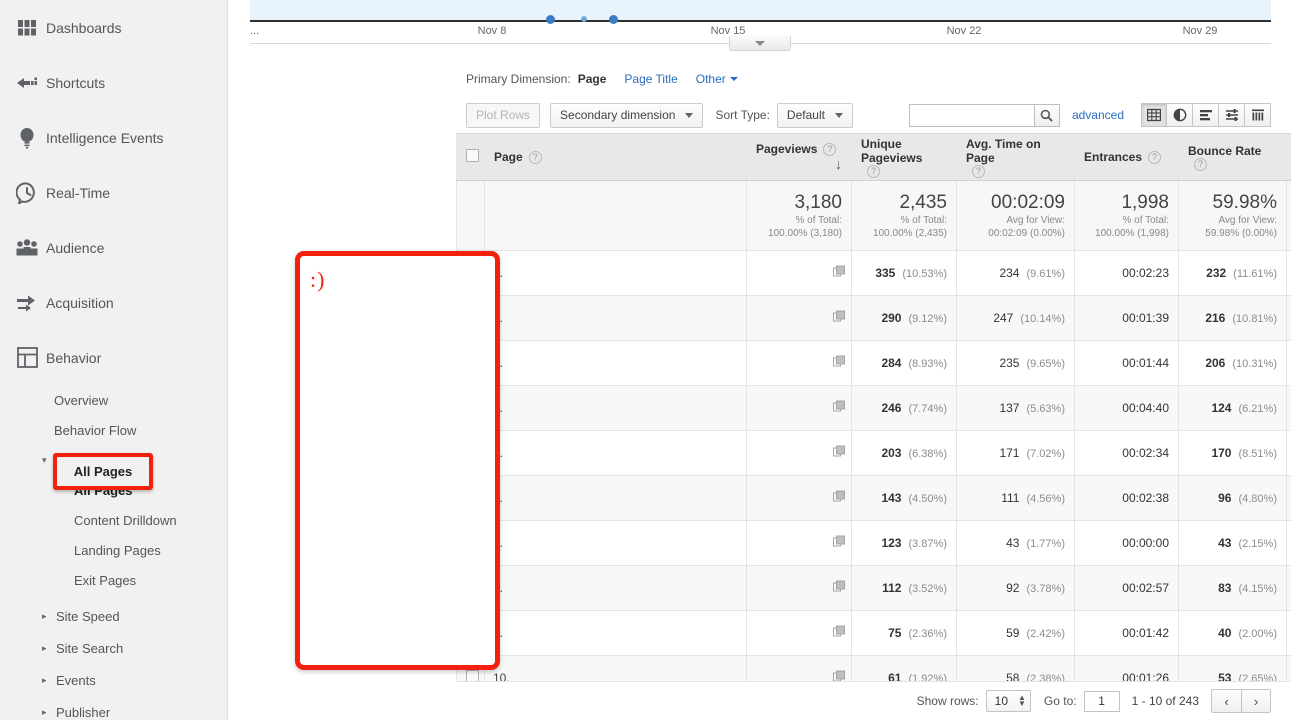  I want to click on row-index: 4., so click(615, 408).